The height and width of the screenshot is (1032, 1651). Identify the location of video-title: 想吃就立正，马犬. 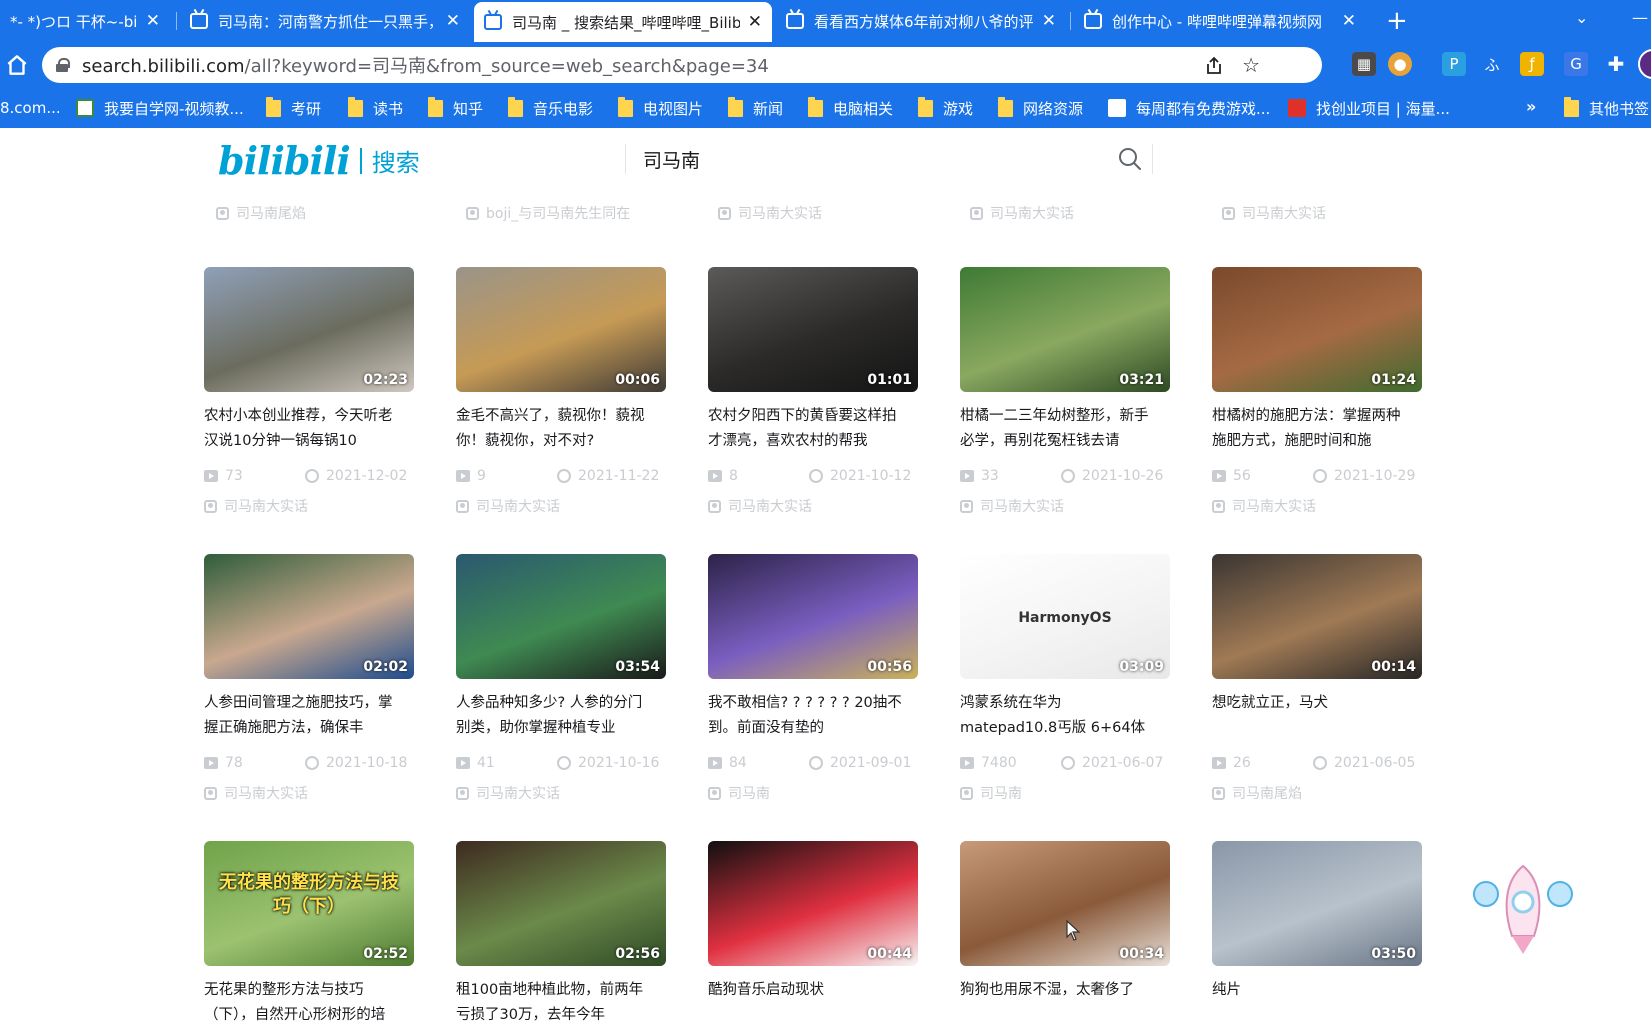
(1317, 716).